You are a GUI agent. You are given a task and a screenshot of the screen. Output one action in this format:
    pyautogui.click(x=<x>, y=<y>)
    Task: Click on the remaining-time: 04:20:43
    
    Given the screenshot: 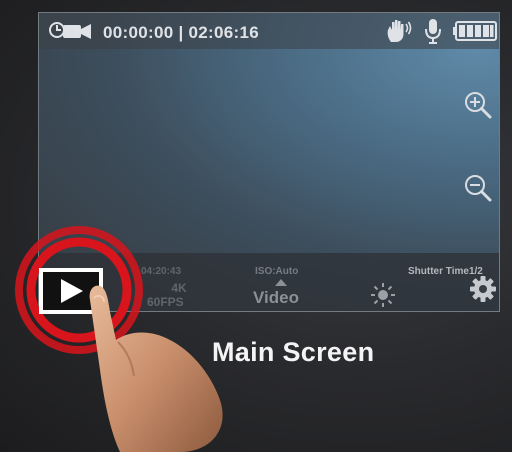 What is the action you would take?
    pyautogui.click(x=161, y=271)
    